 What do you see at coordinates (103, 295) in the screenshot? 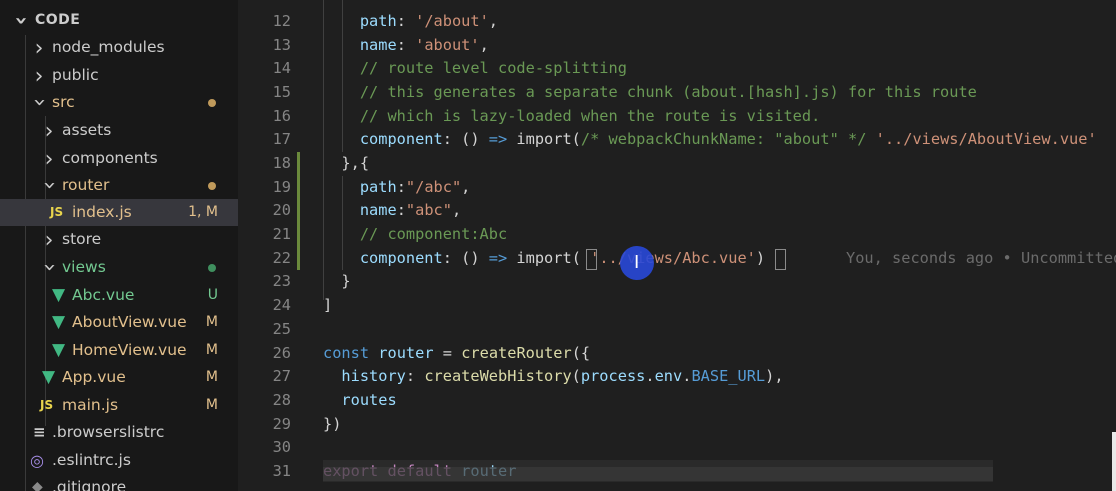
I see `tree-item-label: Abc.vue` at bounding box center [103, 295].